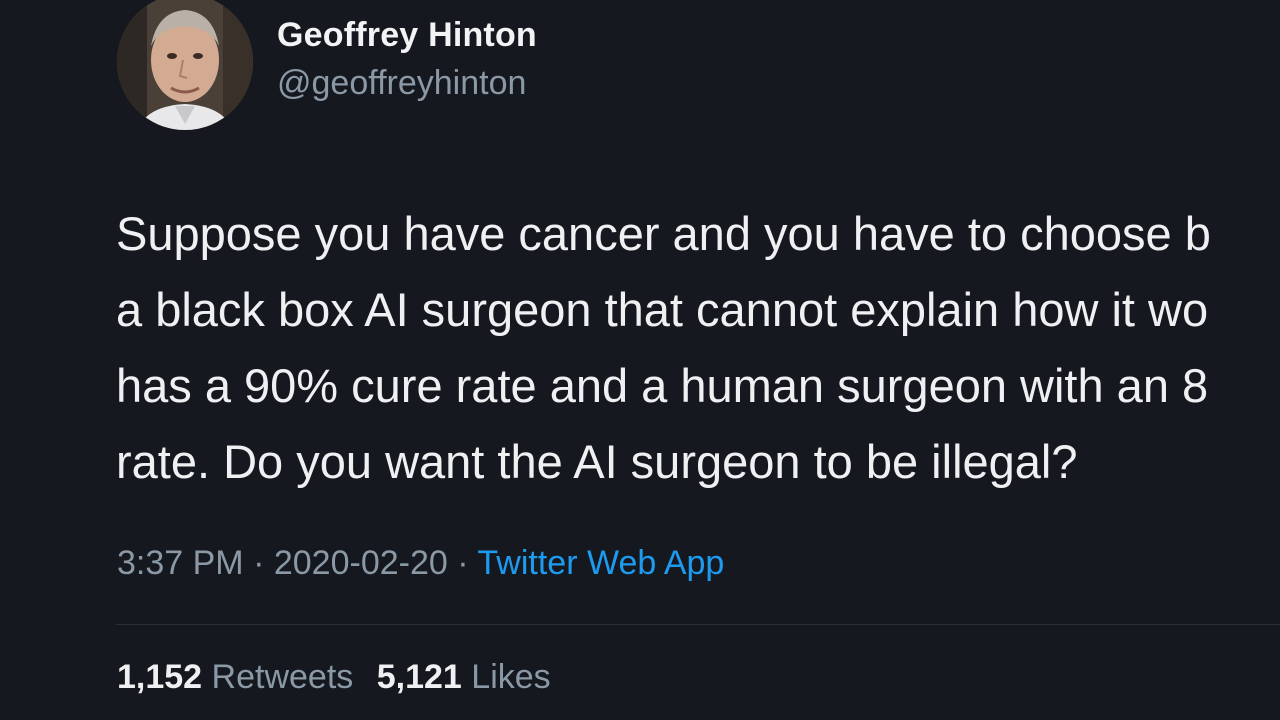 Image resolution: width=1280 pixels, height=720 pixels. What do you see at coordinates (600, 563) in the screenshot?
I see `tweet-source-link: Twitter Web App` at bounding box center [600, 563].